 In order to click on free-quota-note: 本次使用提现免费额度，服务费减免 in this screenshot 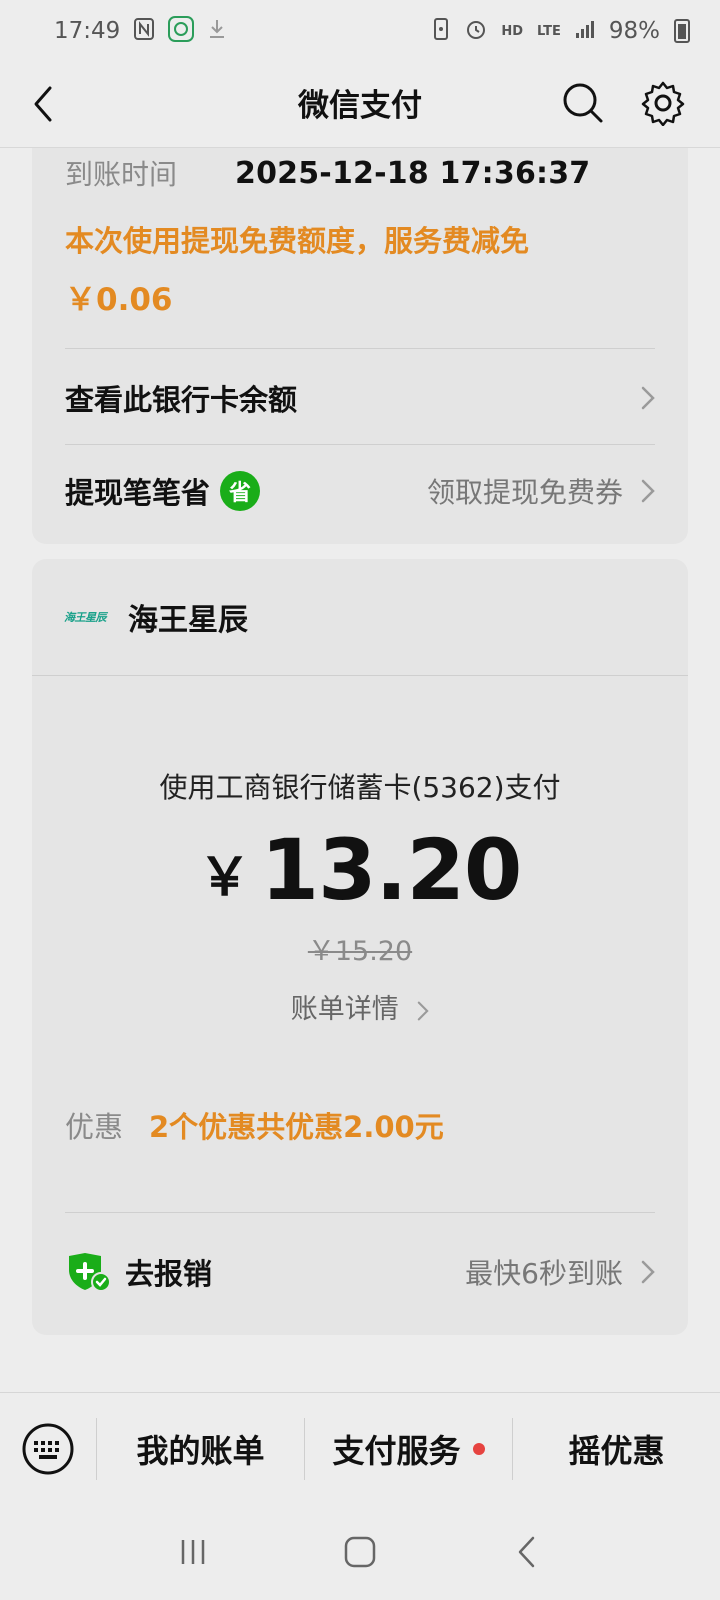, I will do `click(297, 241)`.